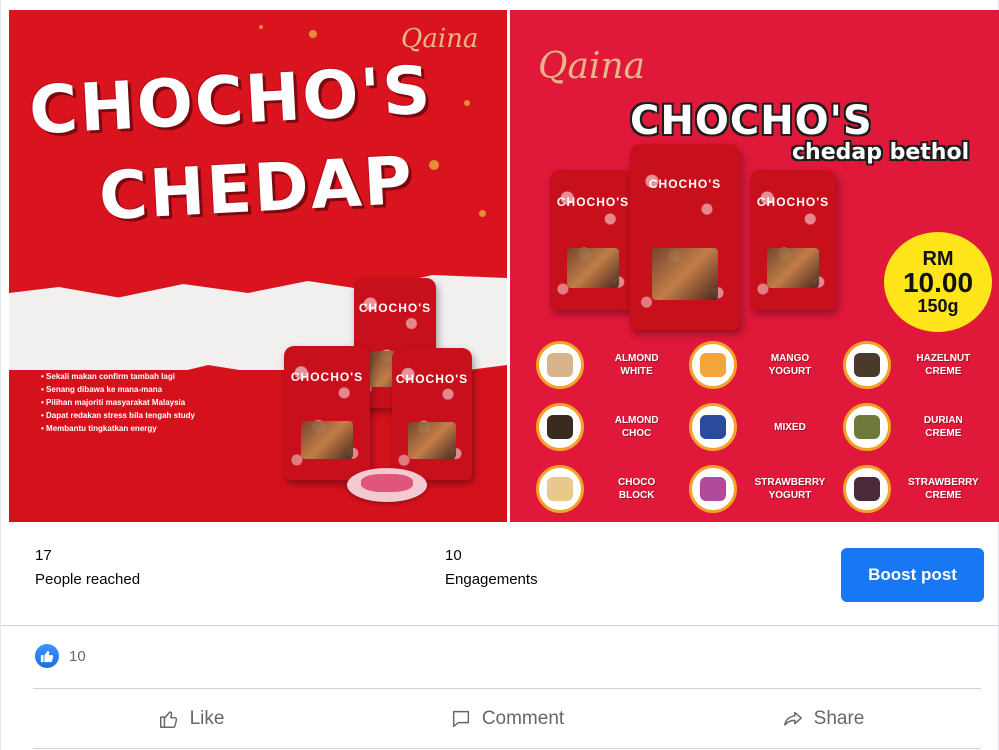 This screenshot has height=750, width=999. I want to click on share-arrow-icon, so click(792, 718).